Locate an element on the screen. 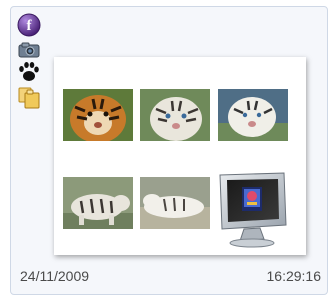  folders-icon is located at coordinates (30, 99).